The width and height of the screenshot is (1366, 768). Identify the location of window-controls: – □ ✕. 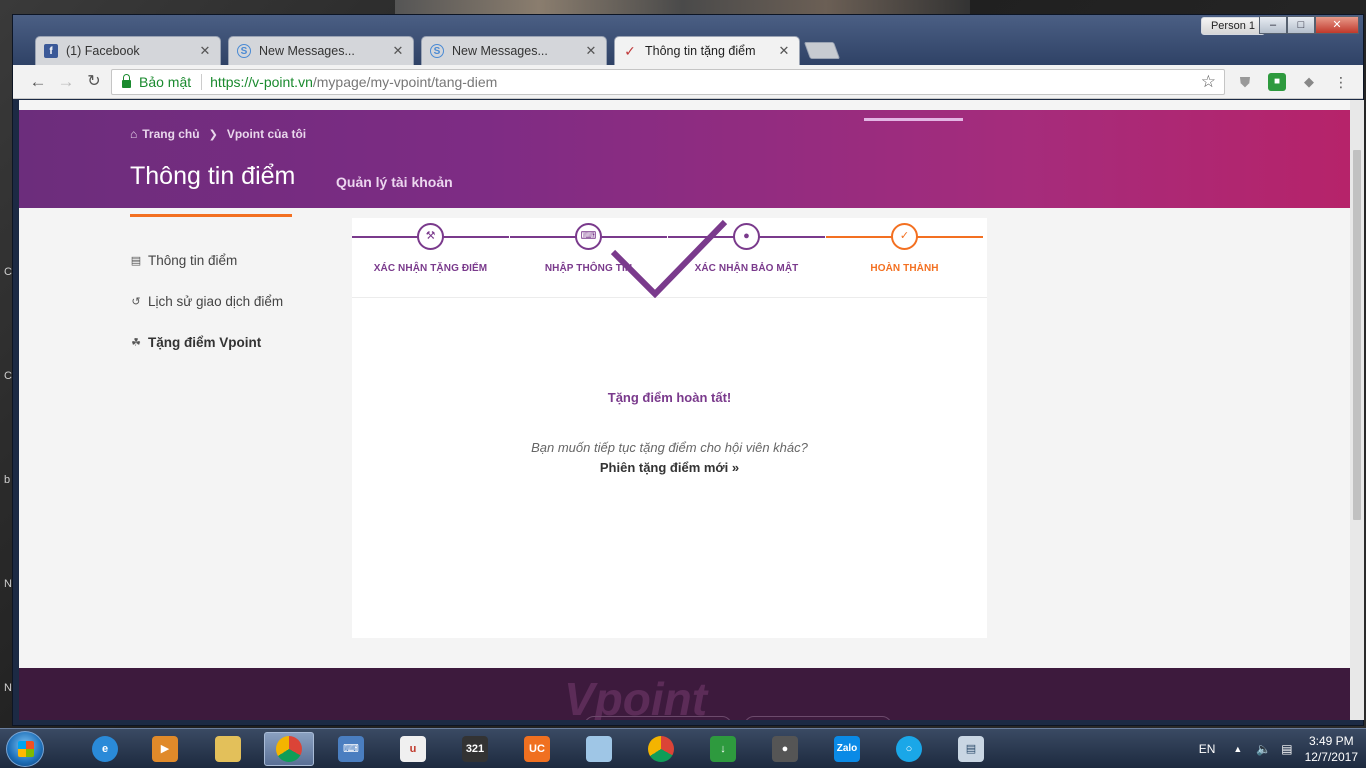
(1309, 25).